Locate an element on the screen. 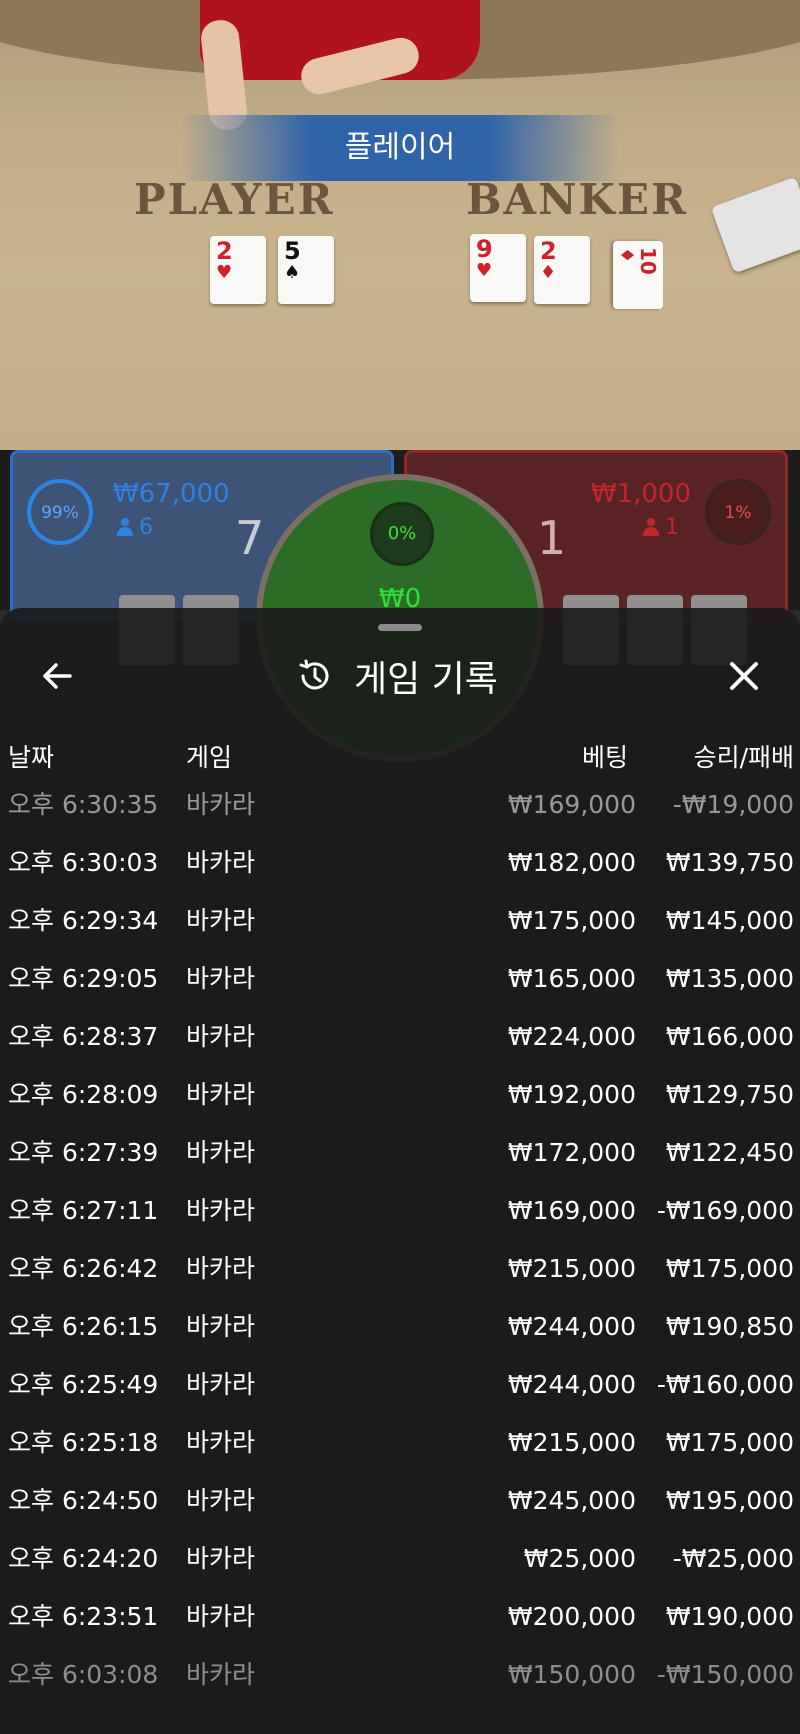  row-date: 오후 6:24:20 is located at coordinates (83, 1558).